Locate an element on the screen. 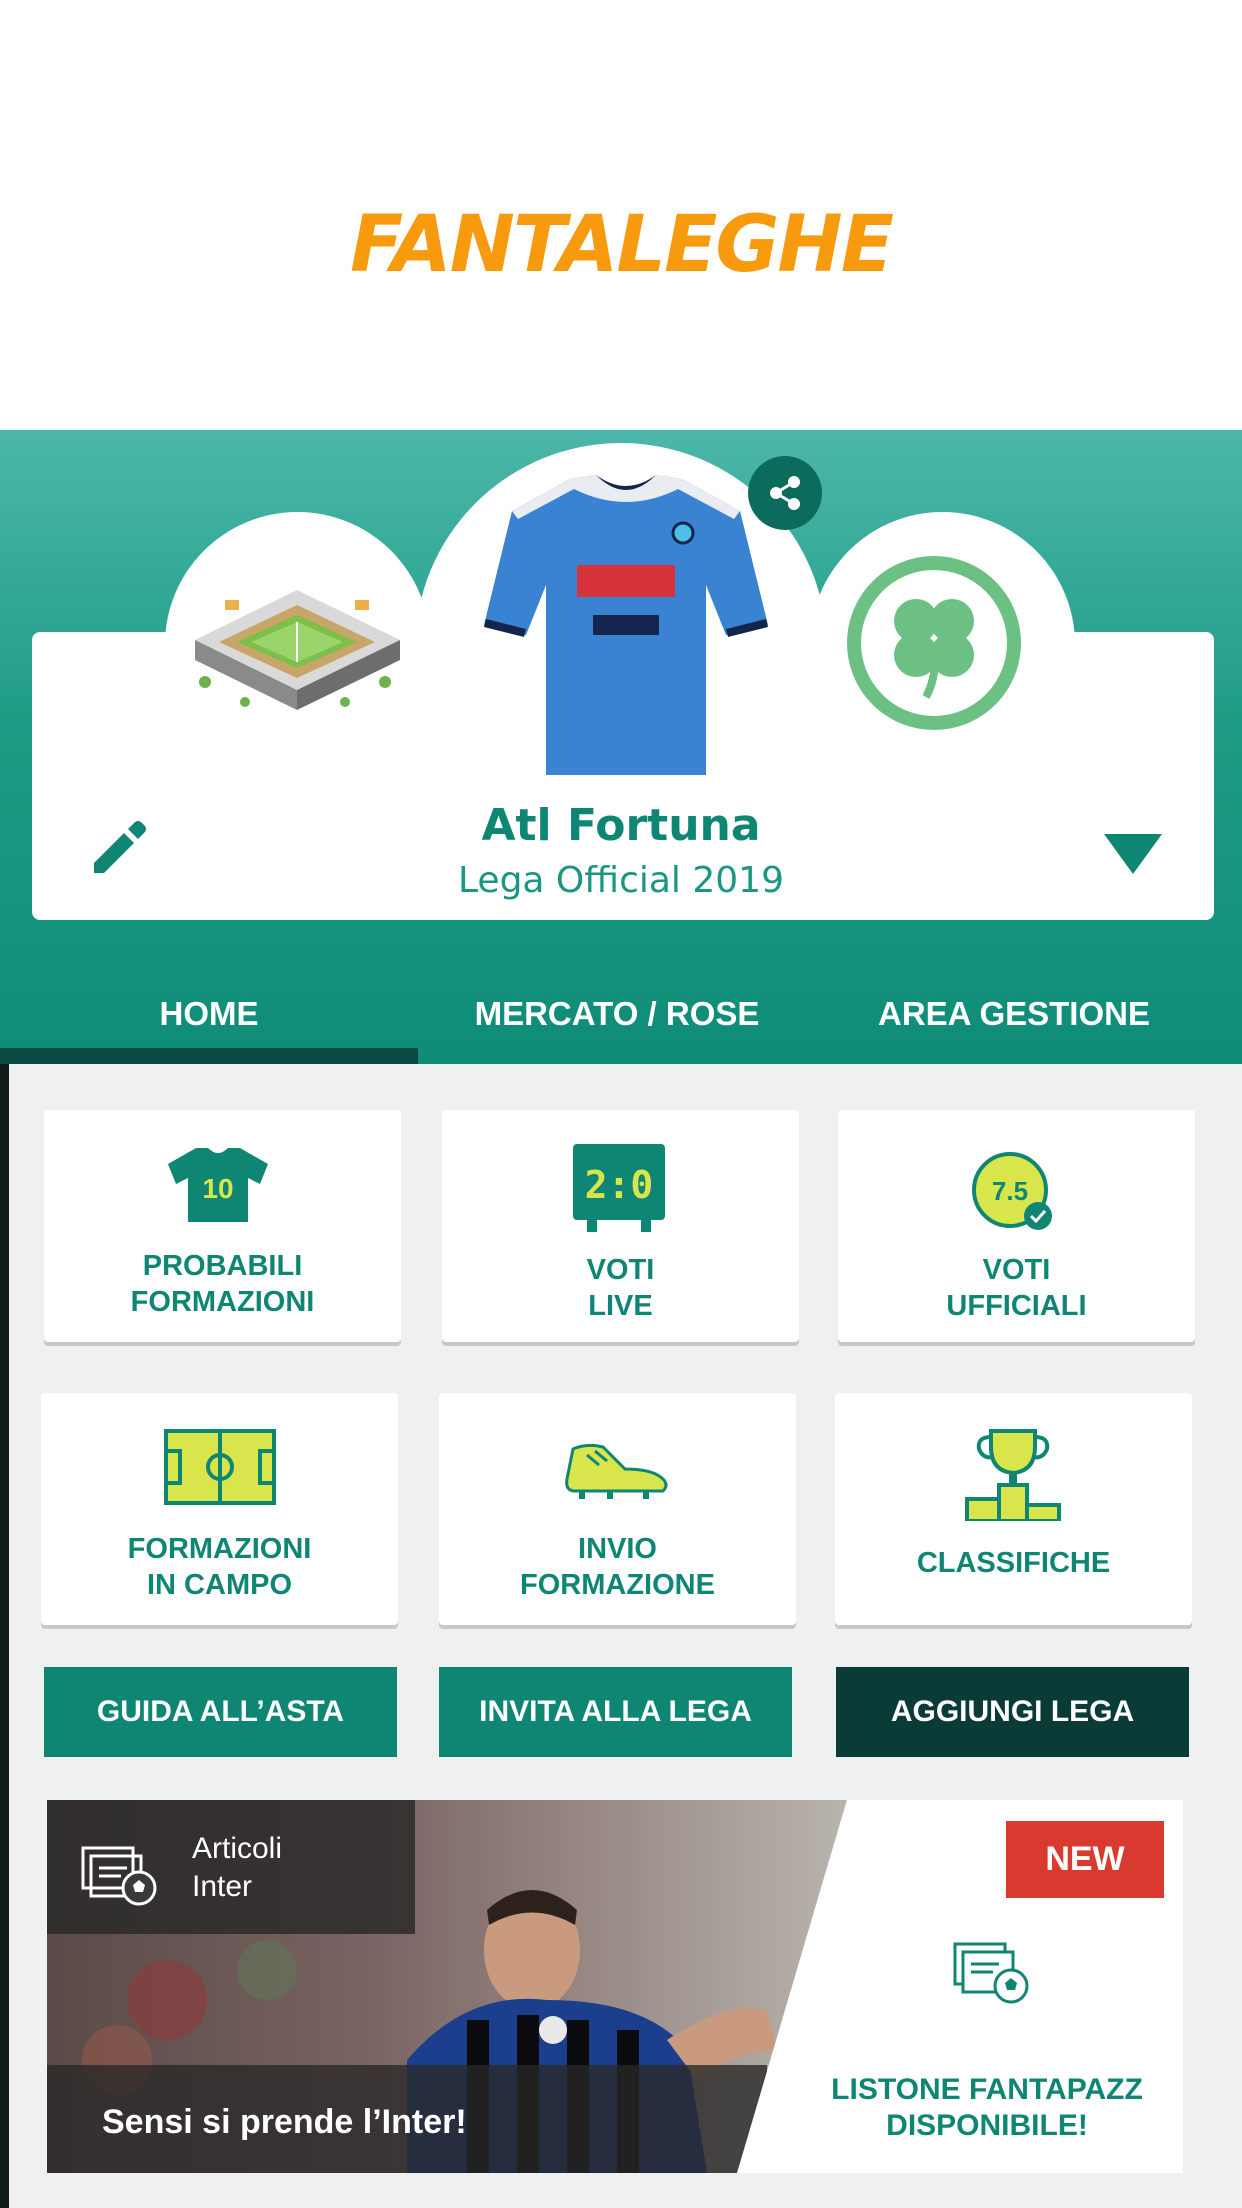 The width and height of the screenshot is (1242, 2208). aggiungi-lega-button: AGGIUNGI LEGA is located at coordinates (1012, 1712).